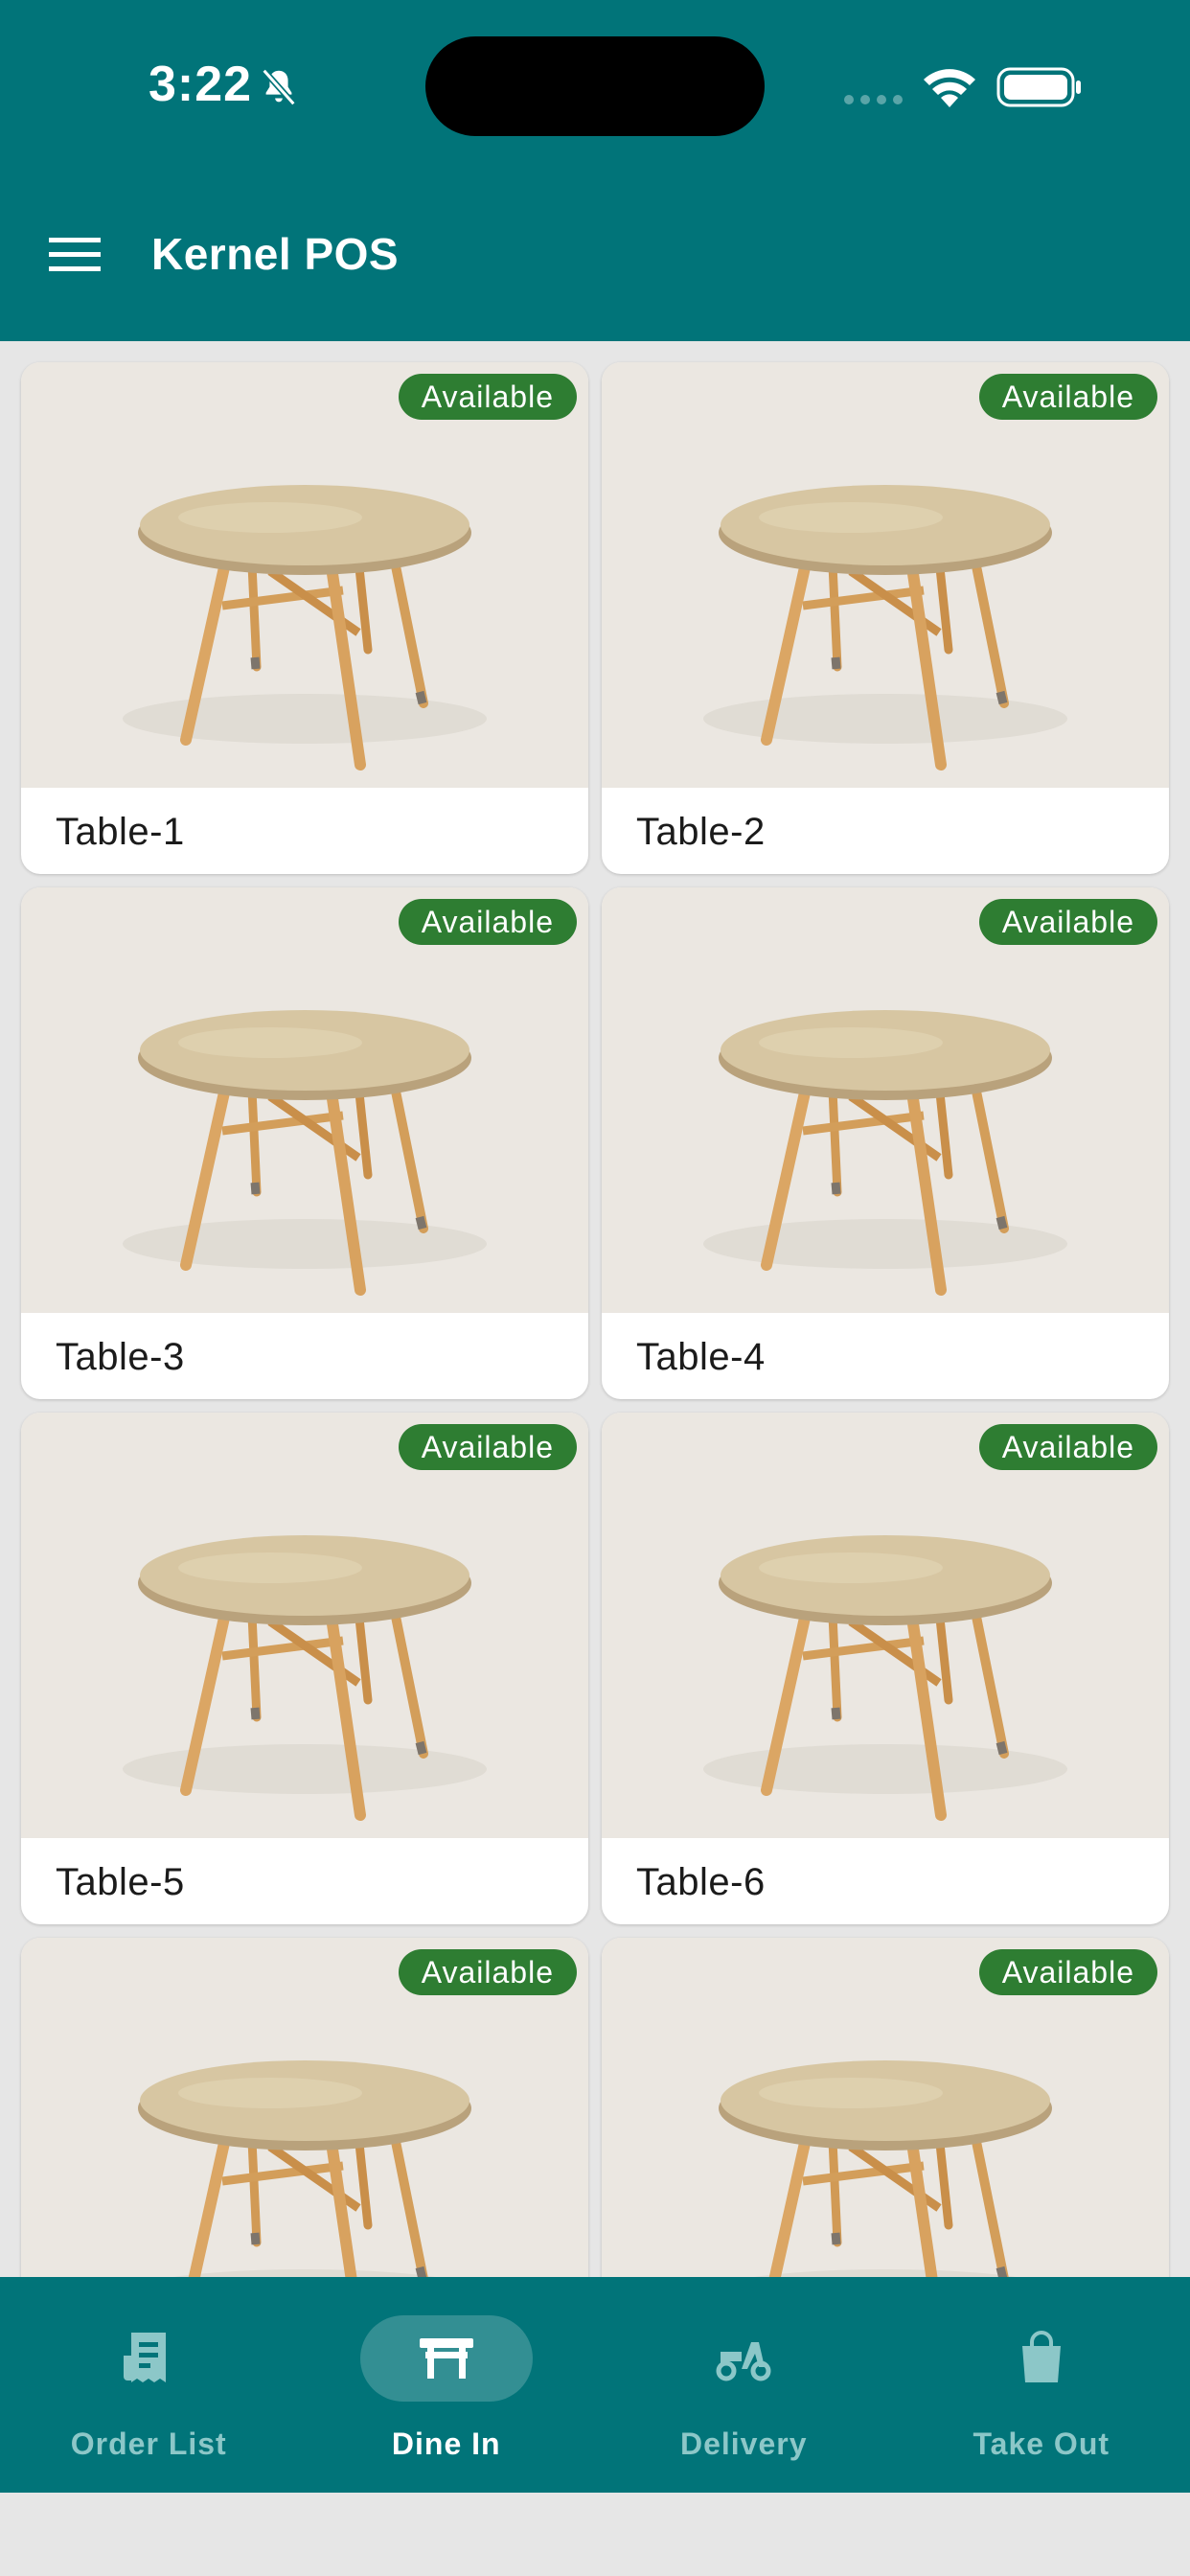 The width and height of the screenshot is (1190, 2576). Describe the element at coordinates (595, 170) in the screenshot. I see `app-header: 3:22 Kernel POS` at that location.